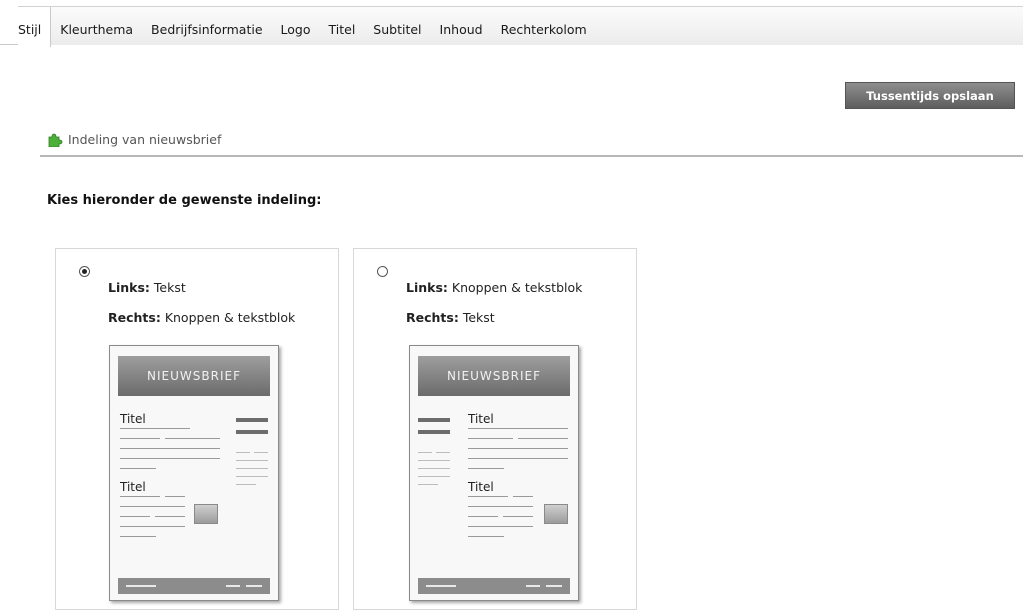  Describe the element at coordinates (35, 27) in the screenshot. I see `tab-stijl: Stijl` at that location.